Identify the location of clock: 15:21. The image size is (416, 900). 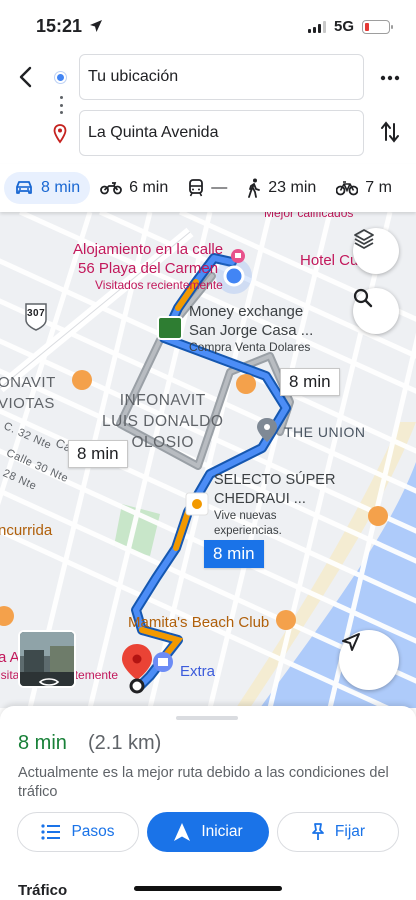
(59, 26).